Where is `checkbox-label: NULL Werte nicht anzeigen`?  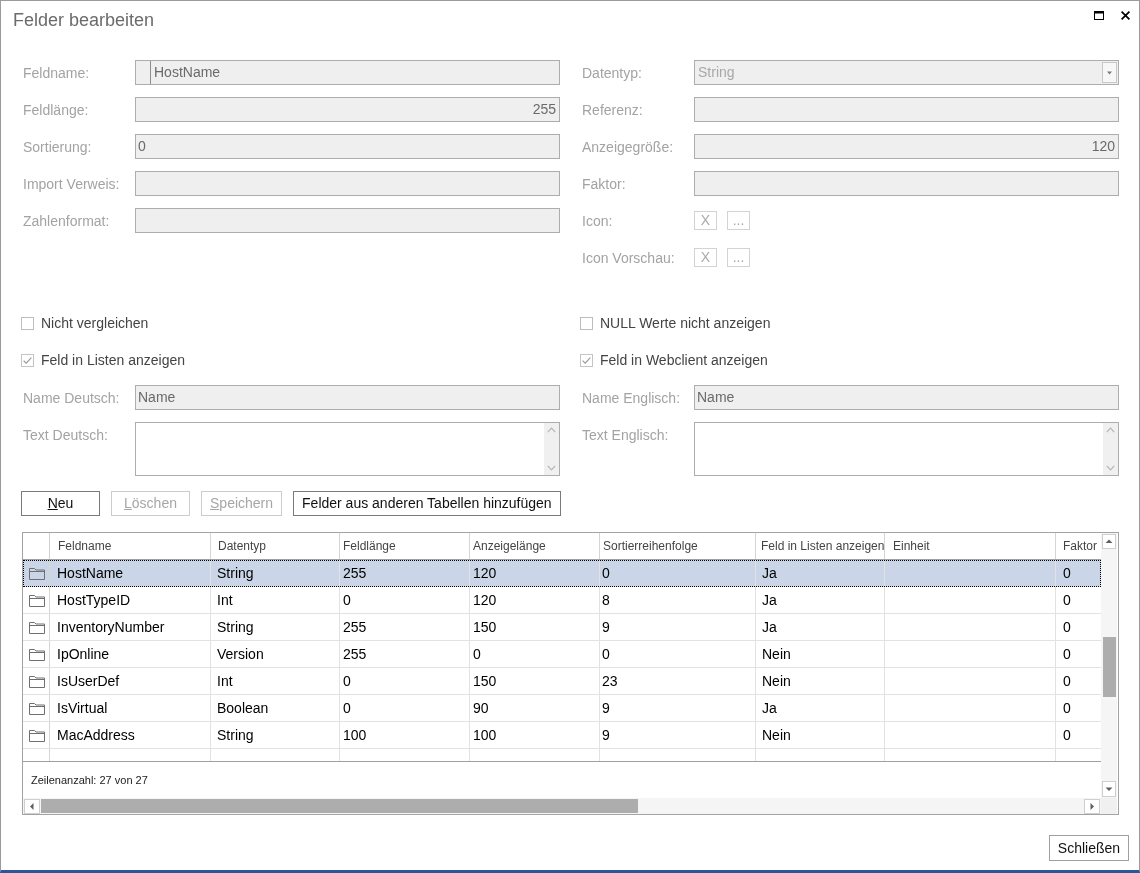 checkbox-label: NULL Werte nicht anzeigen is located at coordinates (685, 323).